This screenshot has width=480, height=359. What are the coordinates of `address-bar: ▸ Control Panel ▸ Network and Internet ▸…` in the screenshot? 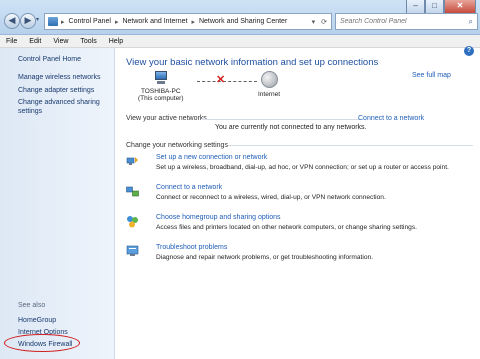 It's located at (188, 21).